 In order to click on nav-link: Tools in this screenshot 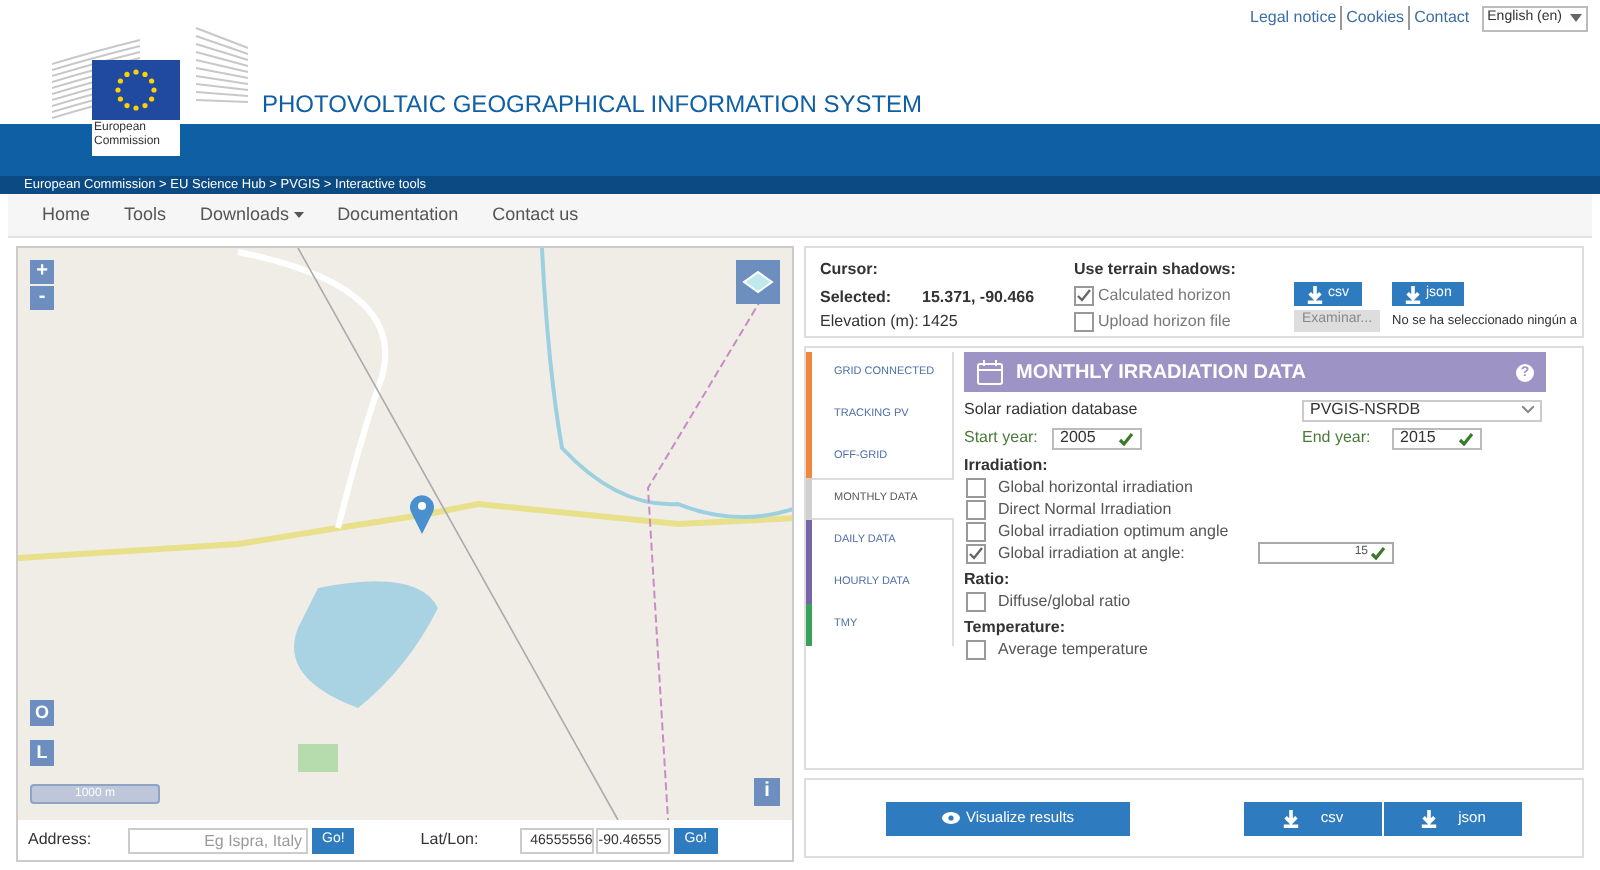, I will do `click(145, 215)`.